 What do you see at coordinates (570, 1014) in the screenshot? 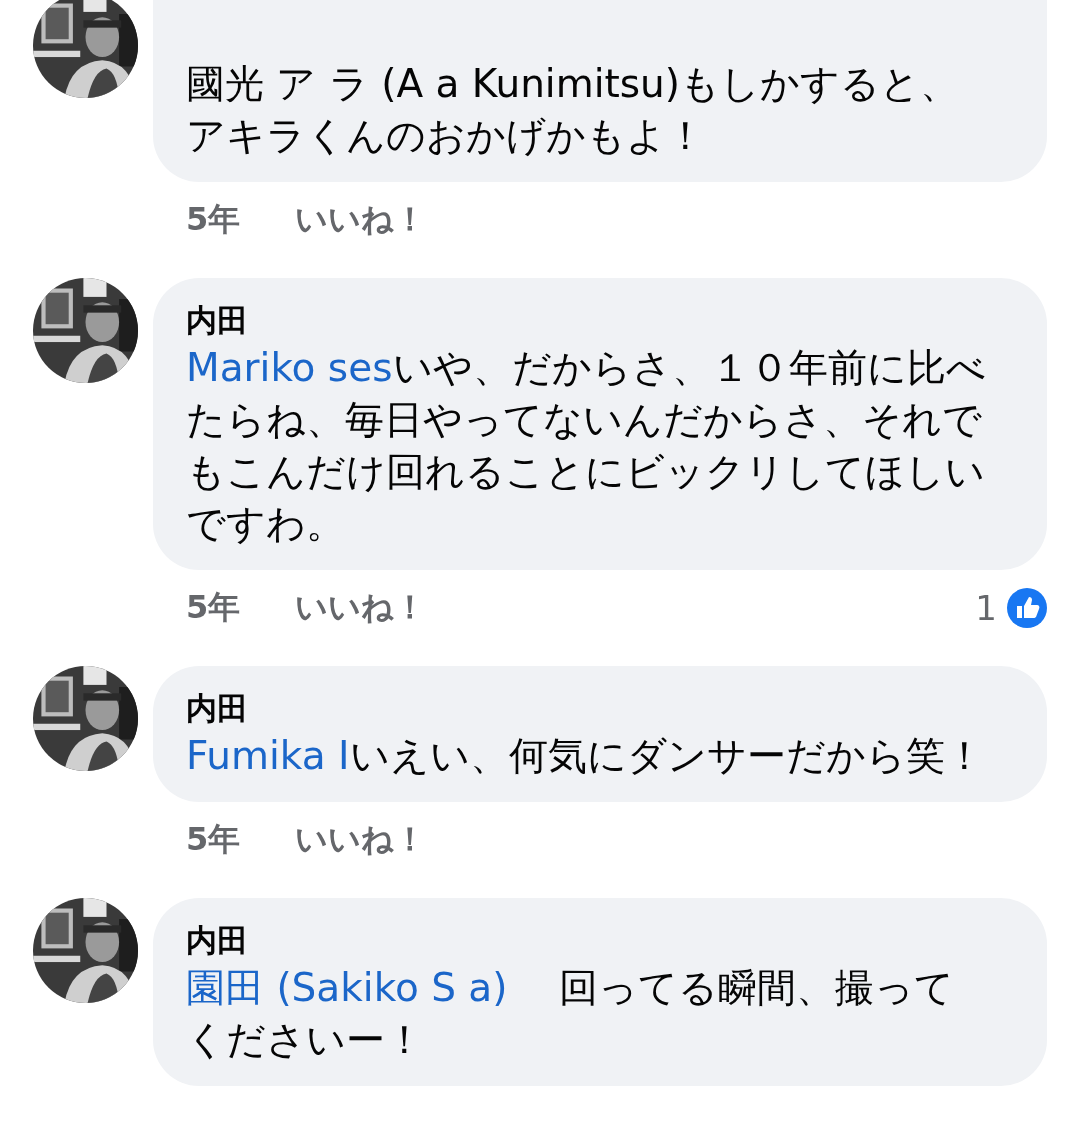
I see `comment-text: 園田 (Sakiko S a) 回ってる瞬間、撮ってくださいー！` at bounding box center [570, 1014].